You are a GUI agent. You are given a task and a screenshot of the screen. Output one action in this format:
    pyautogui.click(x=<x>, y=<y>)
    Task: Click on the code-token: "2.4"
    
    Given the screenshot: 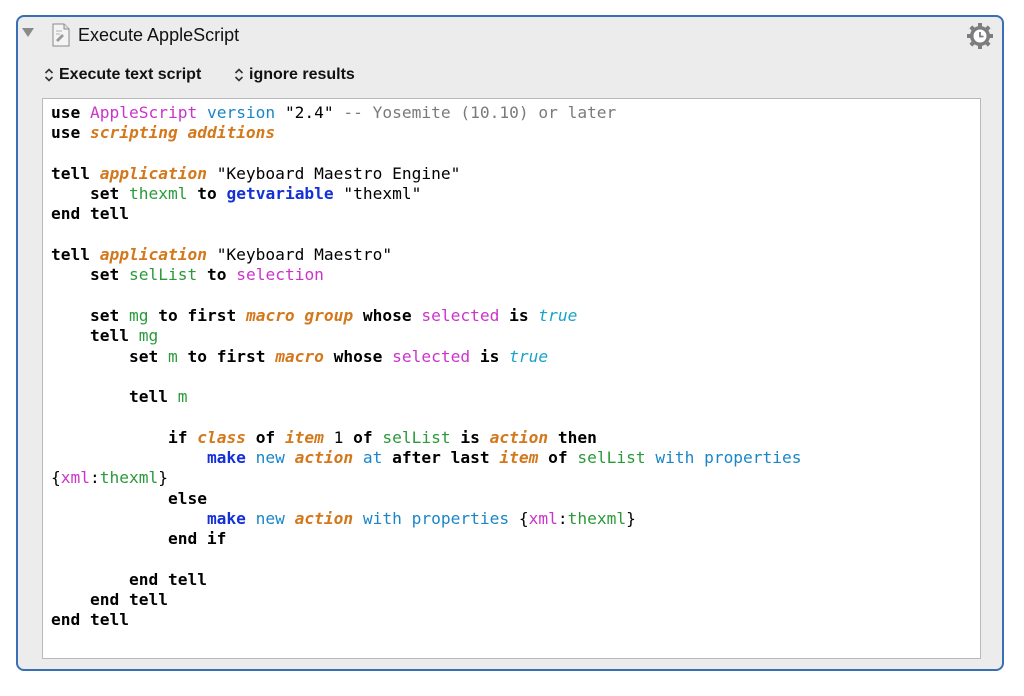 What is the action you would take?
    pyautogui.click(x=309, y=112)
    